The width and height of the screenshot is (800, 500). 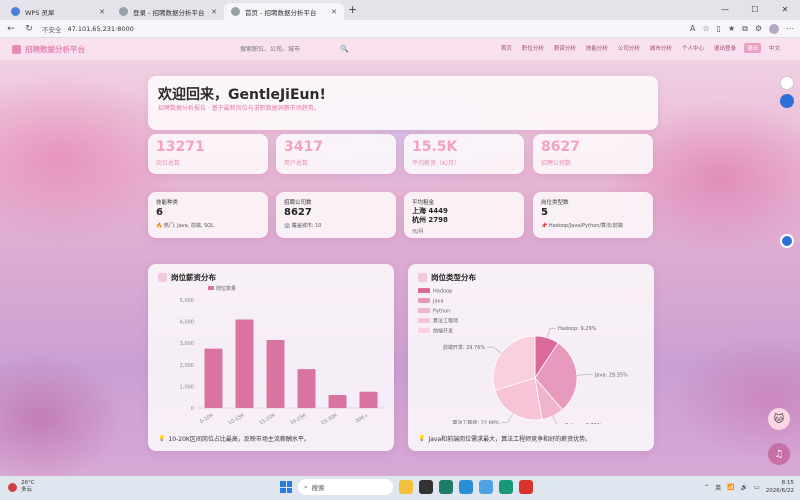 I want to click on mini-card-value: 8627, so click(x=298, y=212).